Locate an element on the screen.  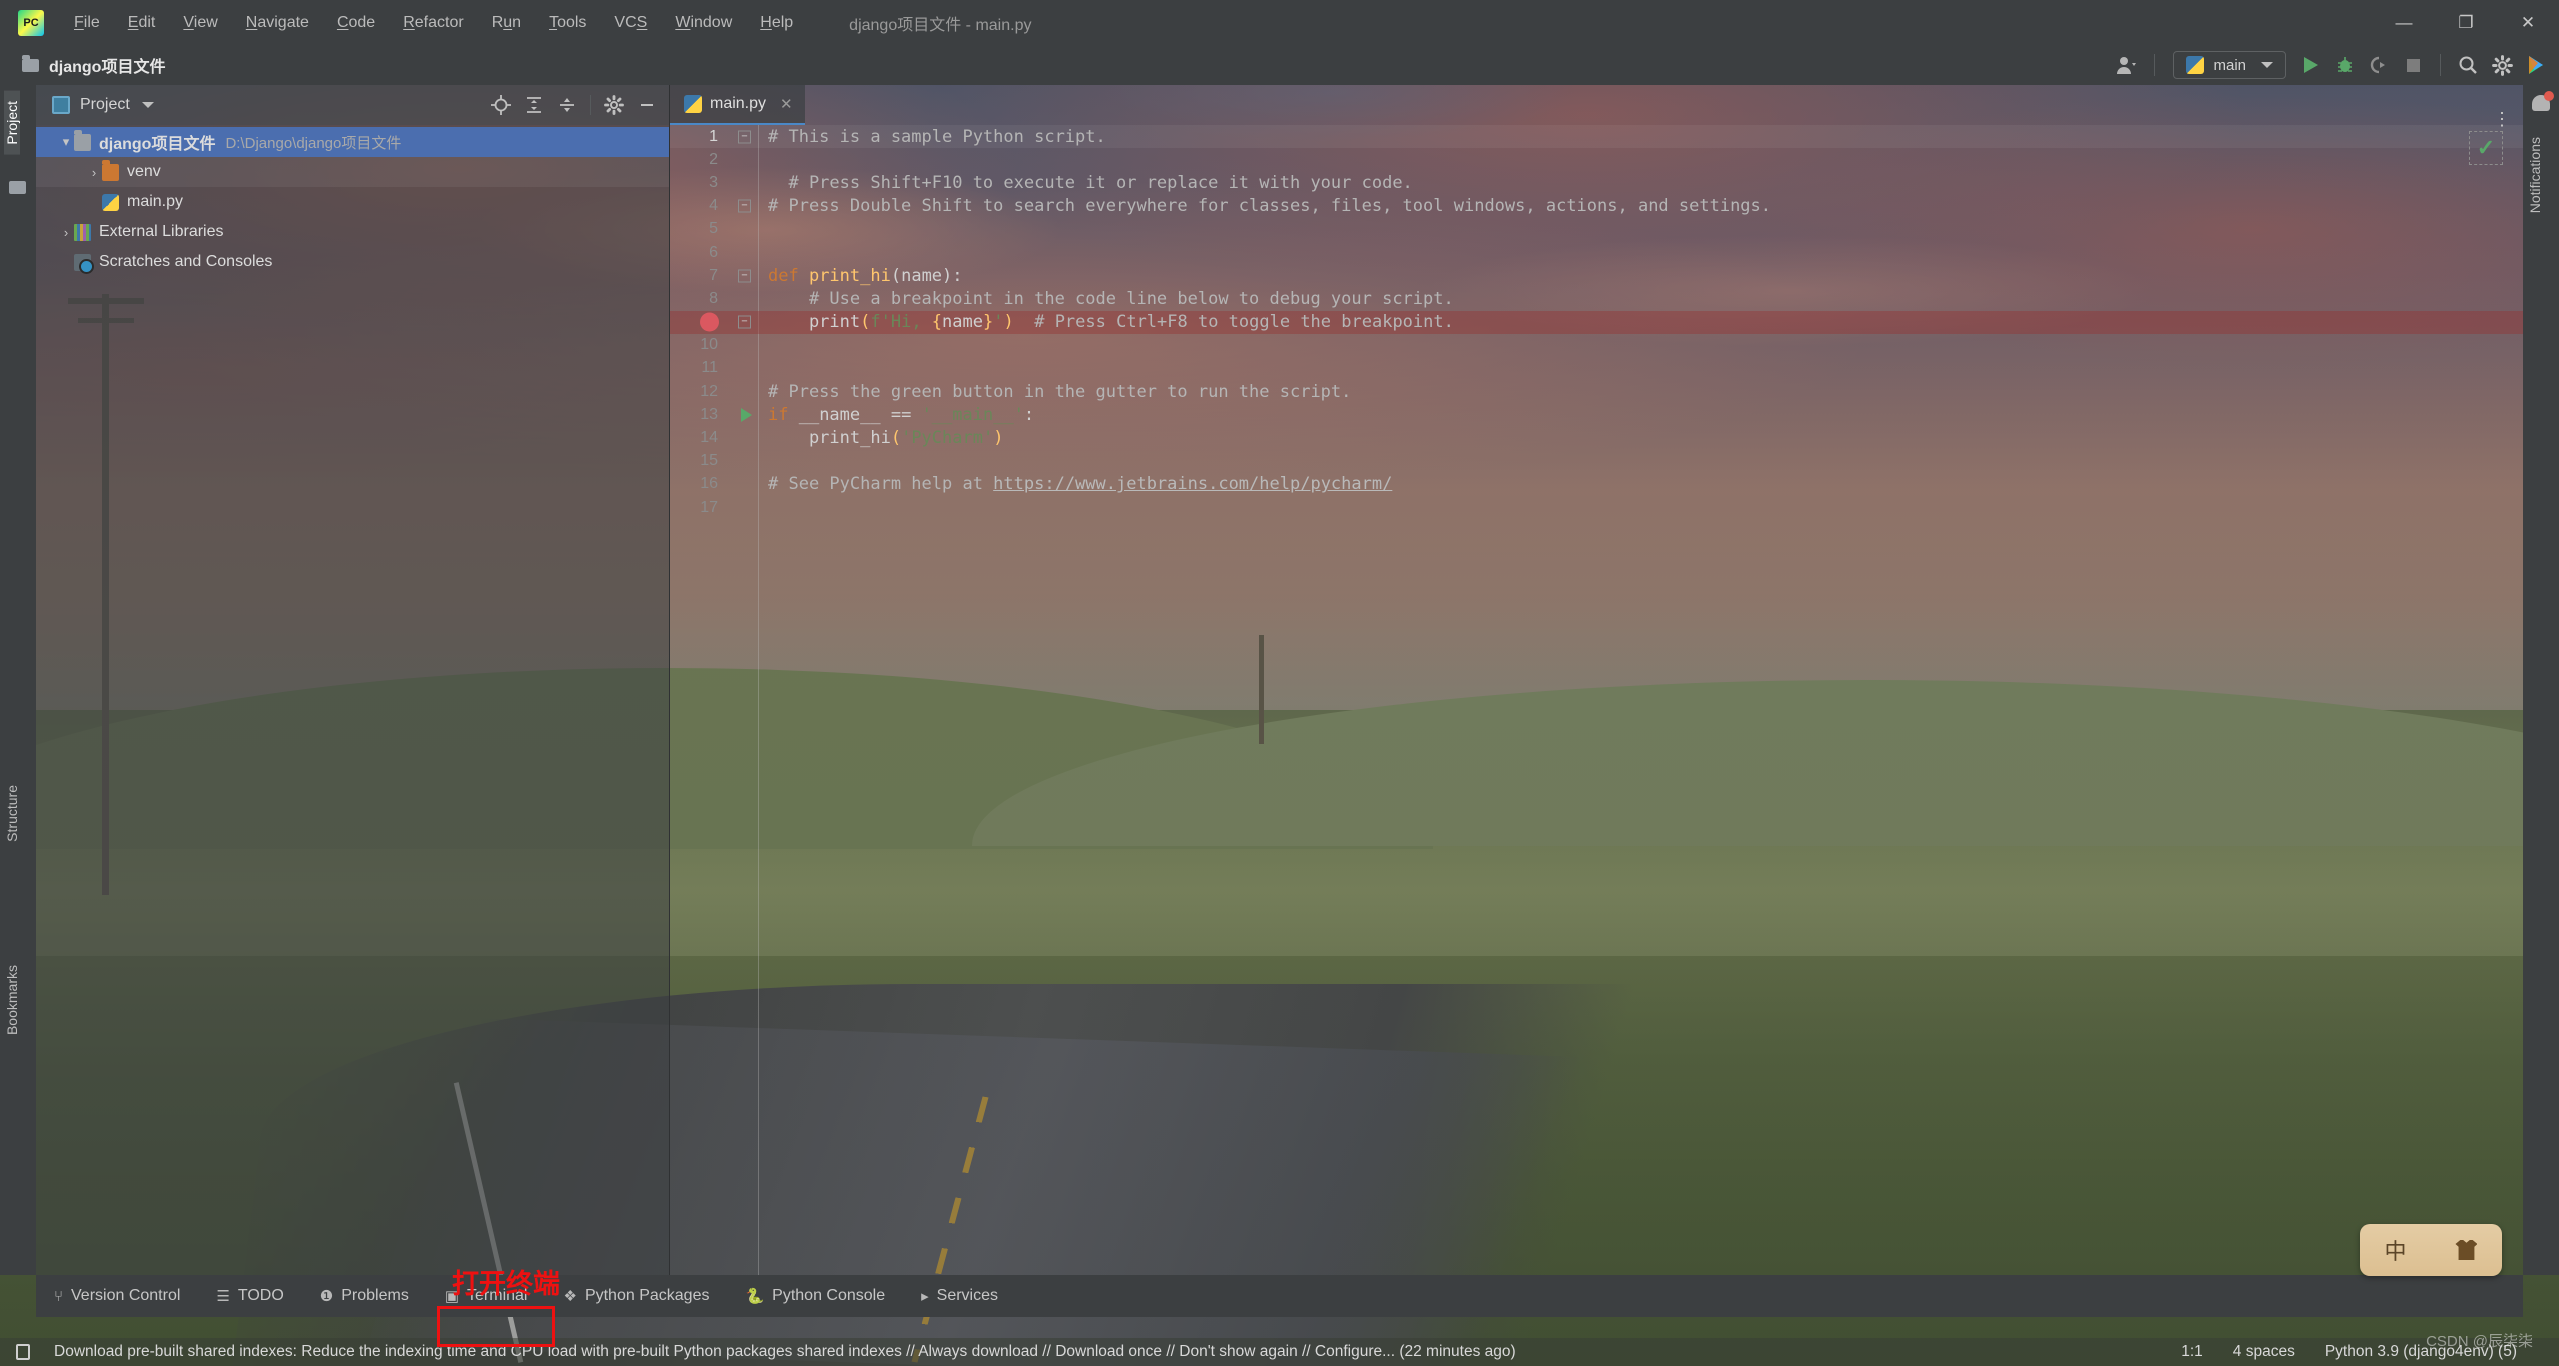
code-line: 5 is located at coordinates (1596, 229).